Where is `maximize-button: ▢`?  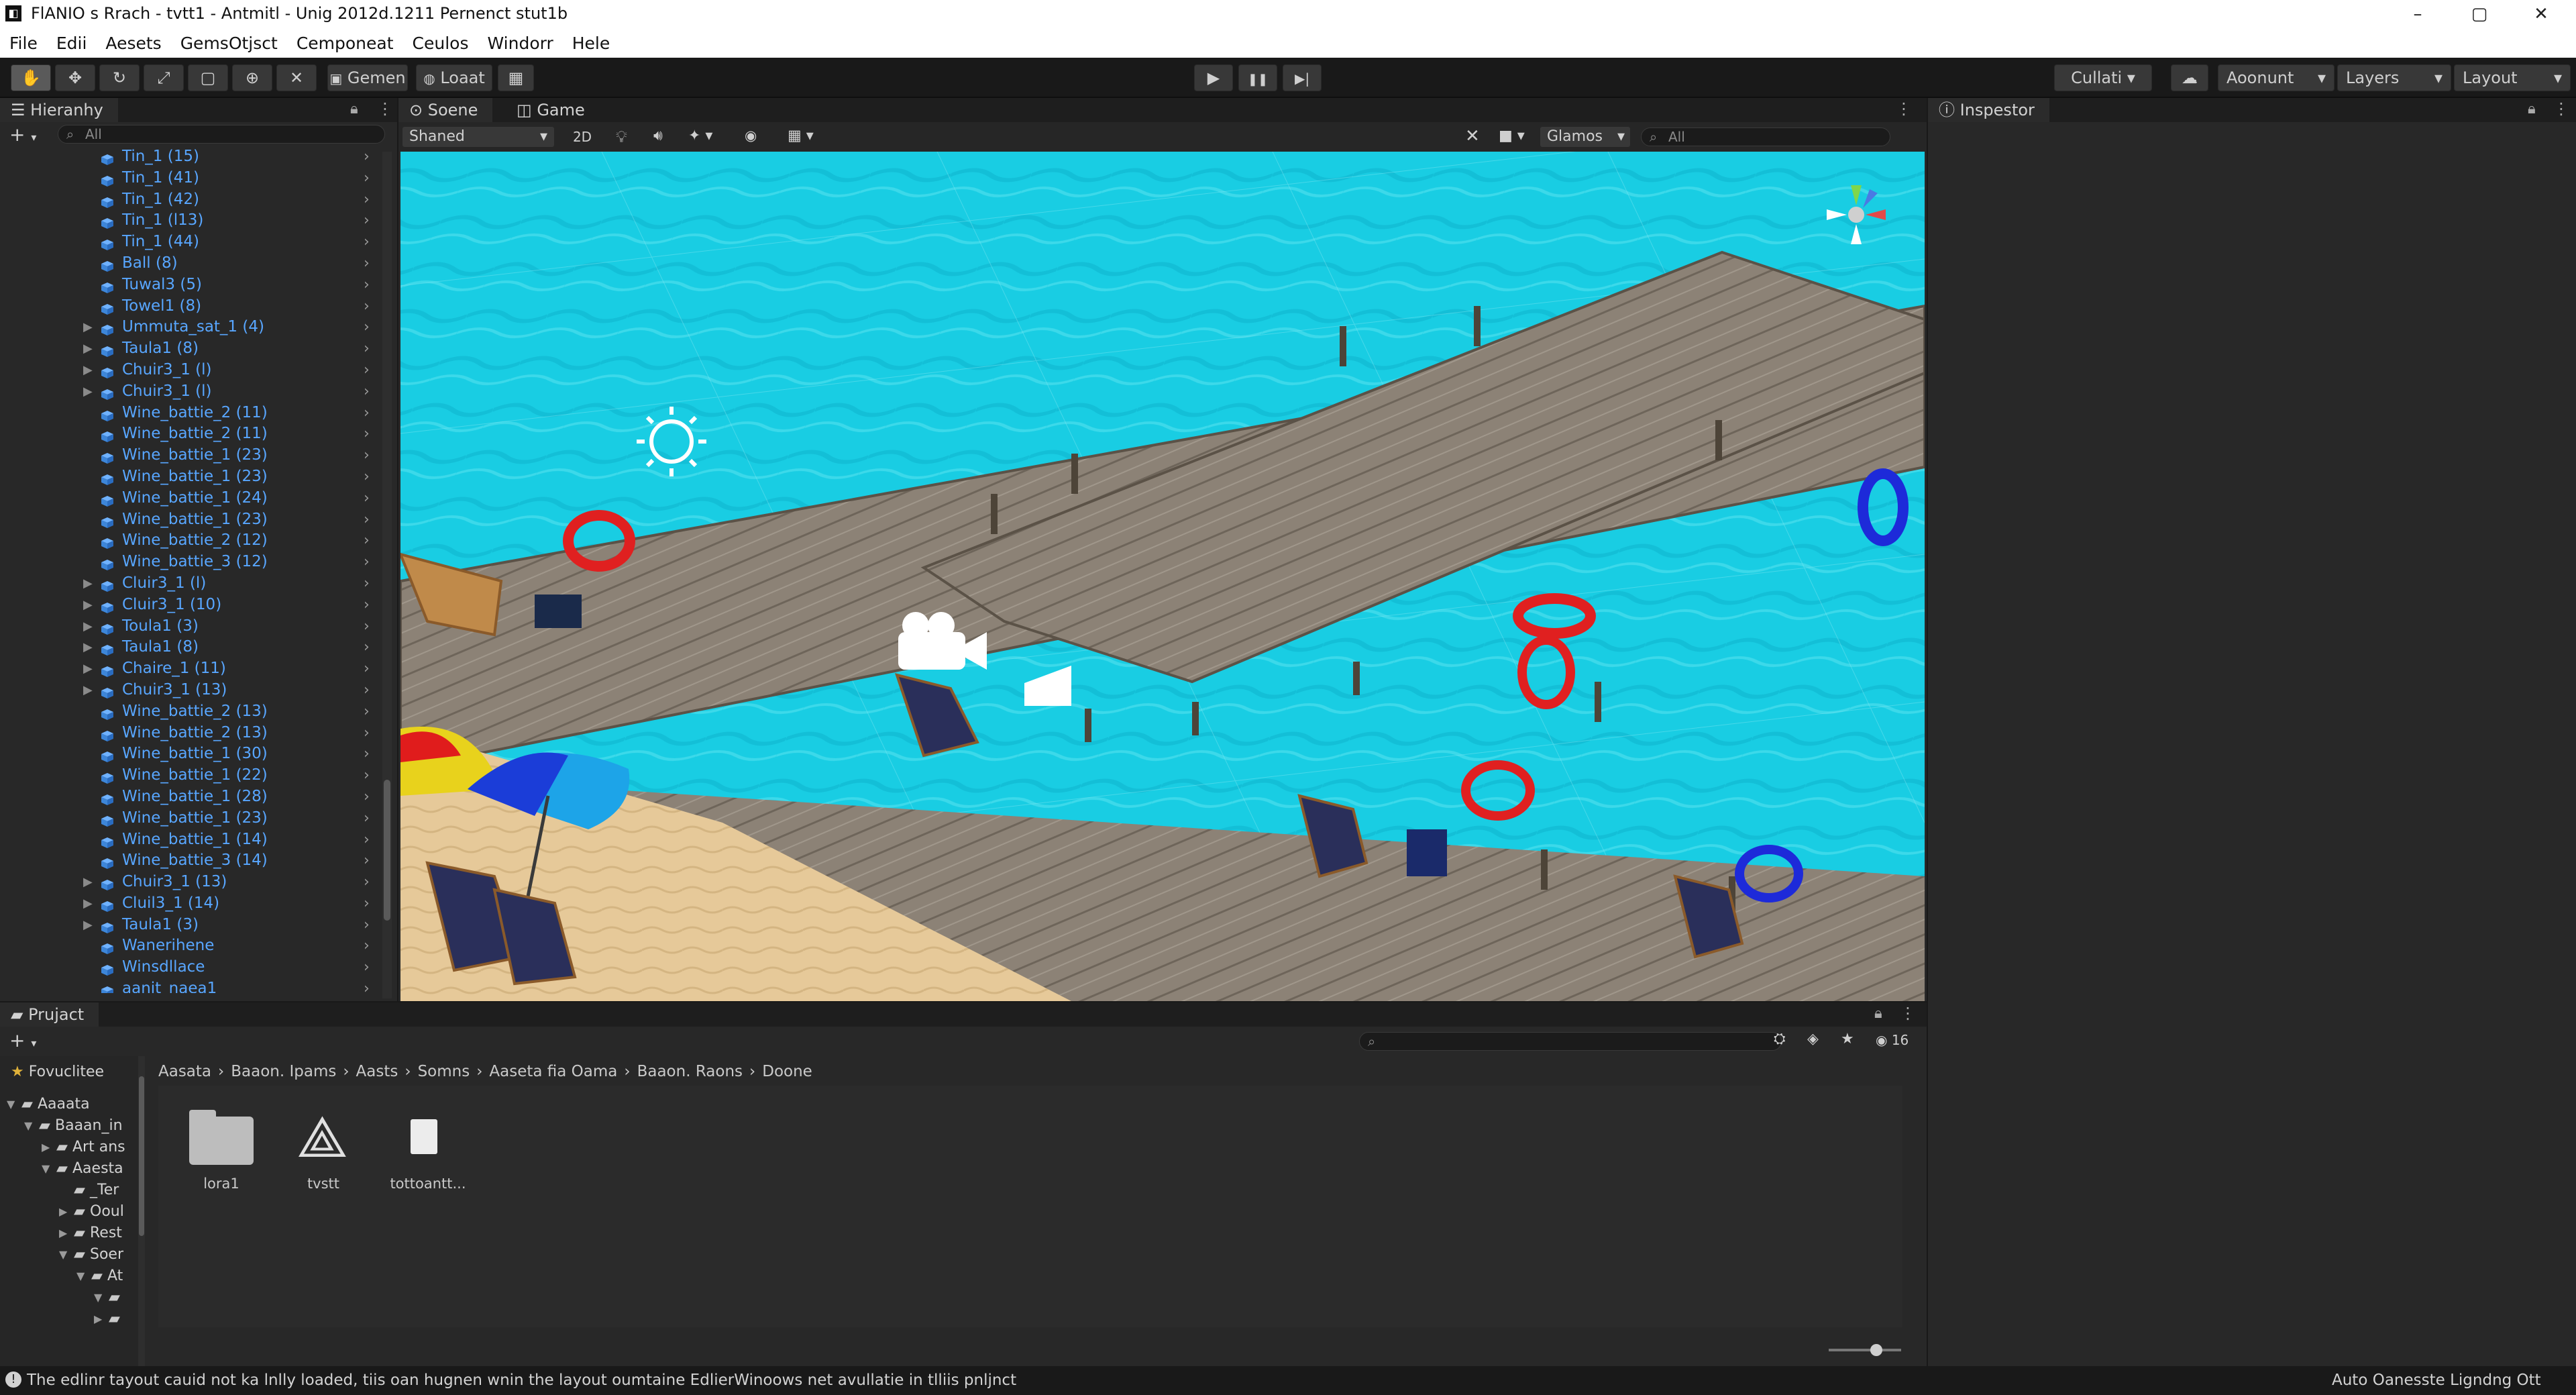 maximize-button: ▢ is located at coordinates (2479, 14).